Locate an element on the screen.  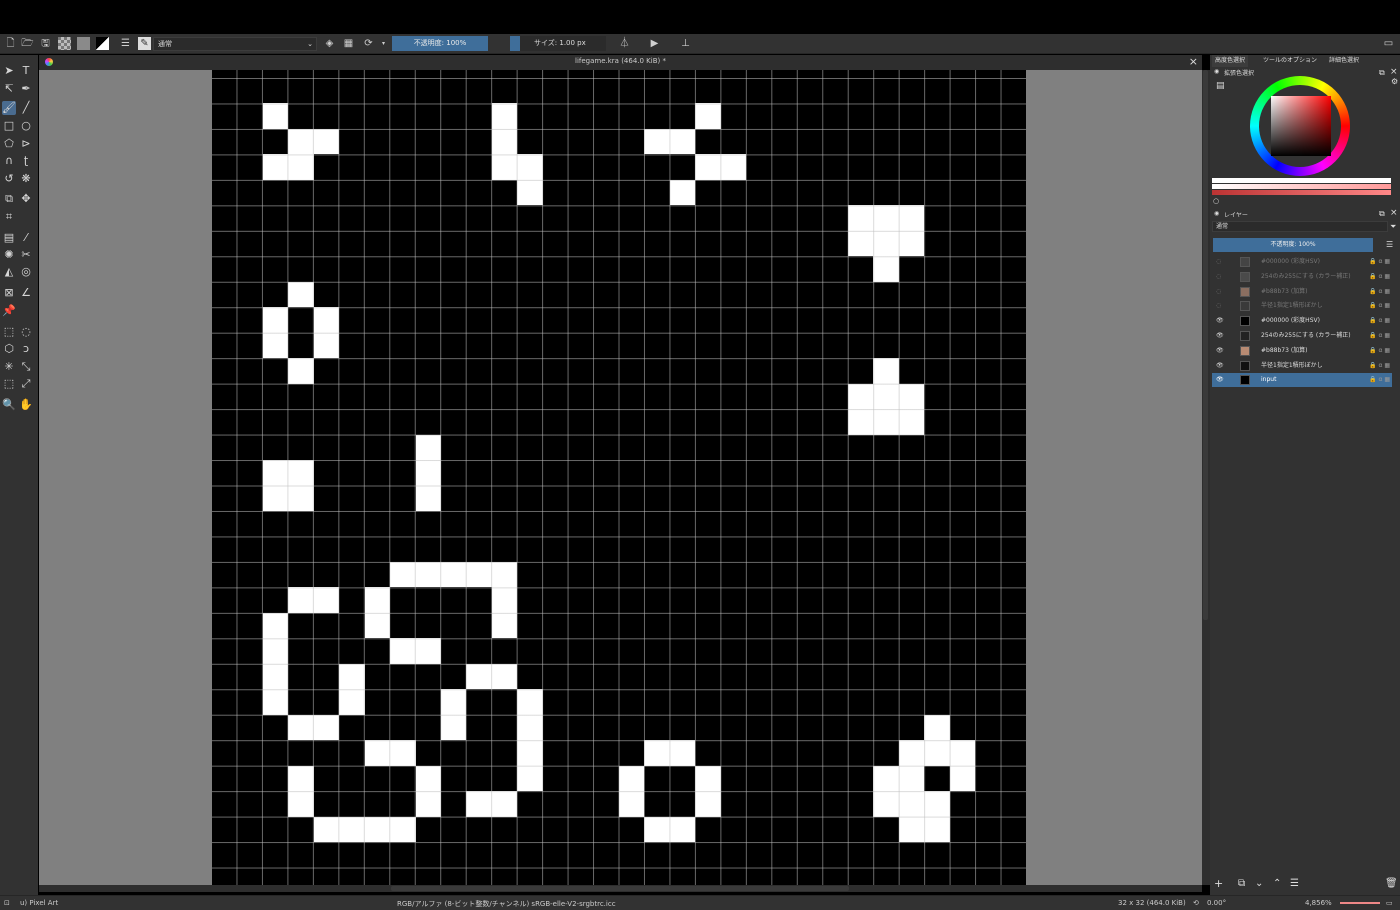
layers-blend-select: 通常 is located at coordinates (1300, 226).